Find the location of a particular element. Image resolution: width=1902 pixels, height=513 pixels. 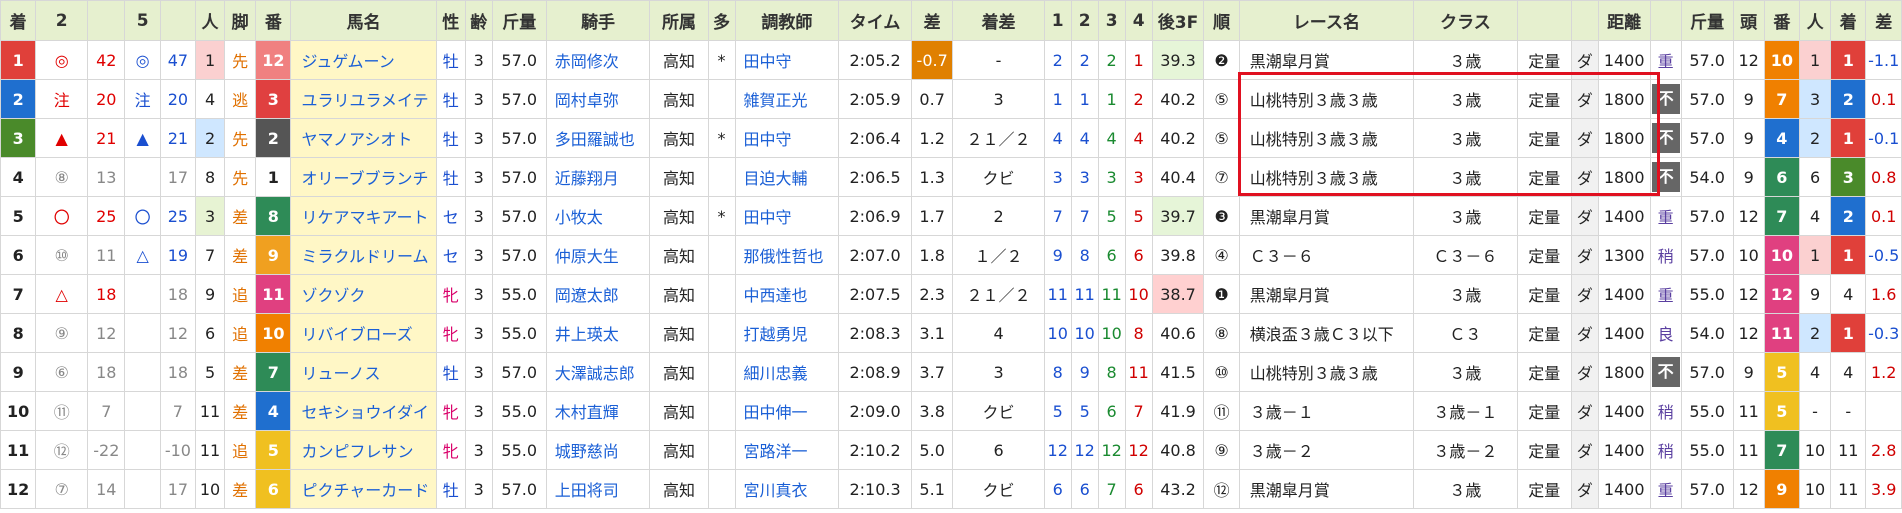

jockey-link: 仲原大生 is located at coordinates (598, 255).